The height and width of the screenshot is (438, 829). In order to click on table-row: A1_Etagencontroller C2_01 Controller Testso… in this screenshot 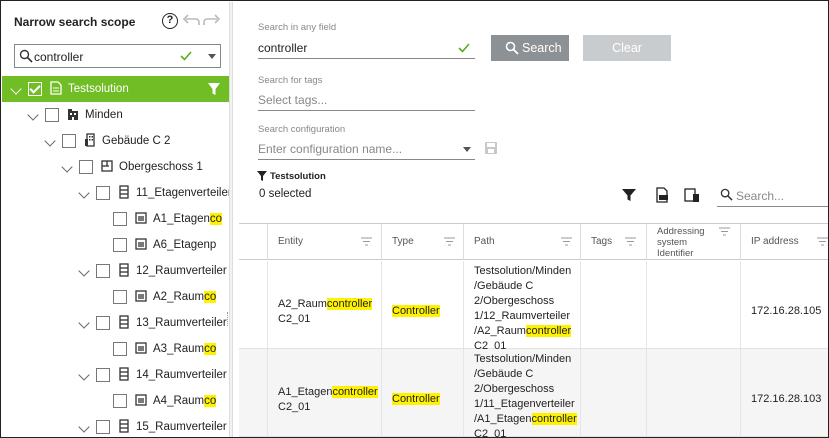, I will do `click(533, 393)`.